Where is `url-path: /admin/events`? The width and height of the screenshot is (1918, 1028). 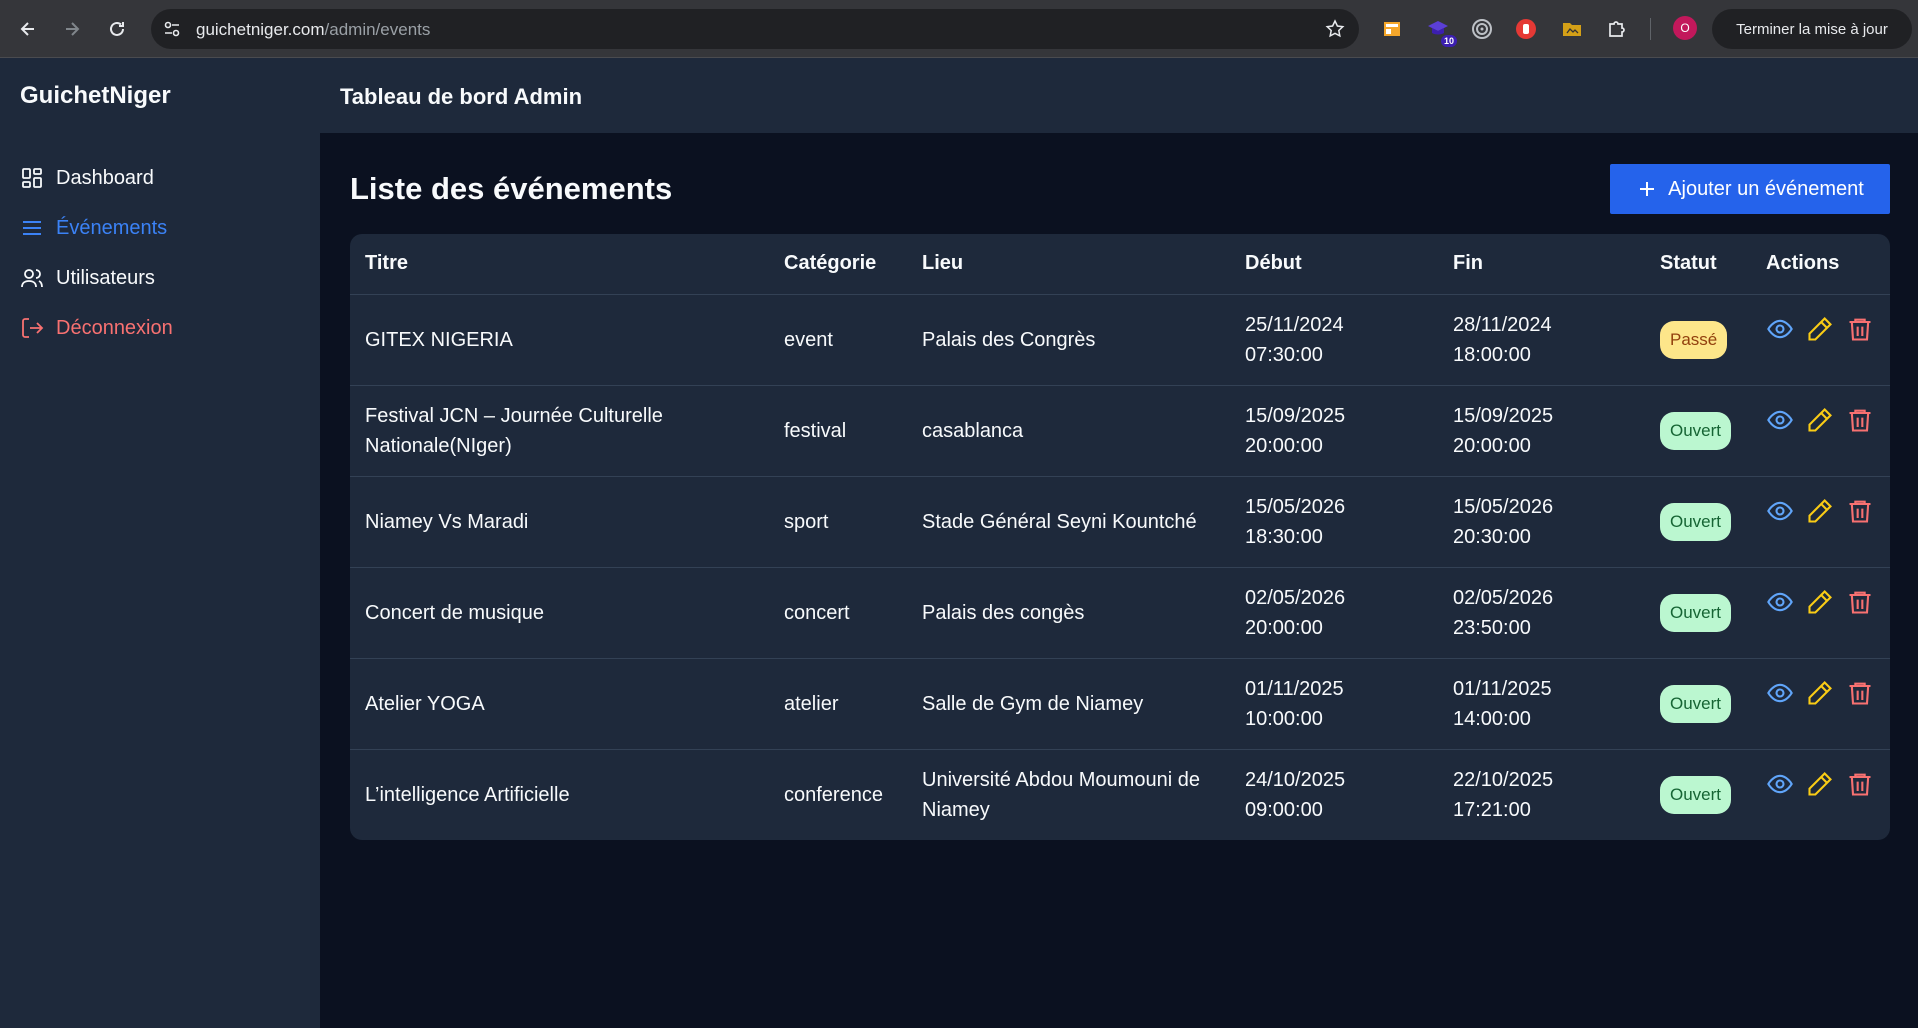
url-path: /admin/events is located at coordinates (377, 29).